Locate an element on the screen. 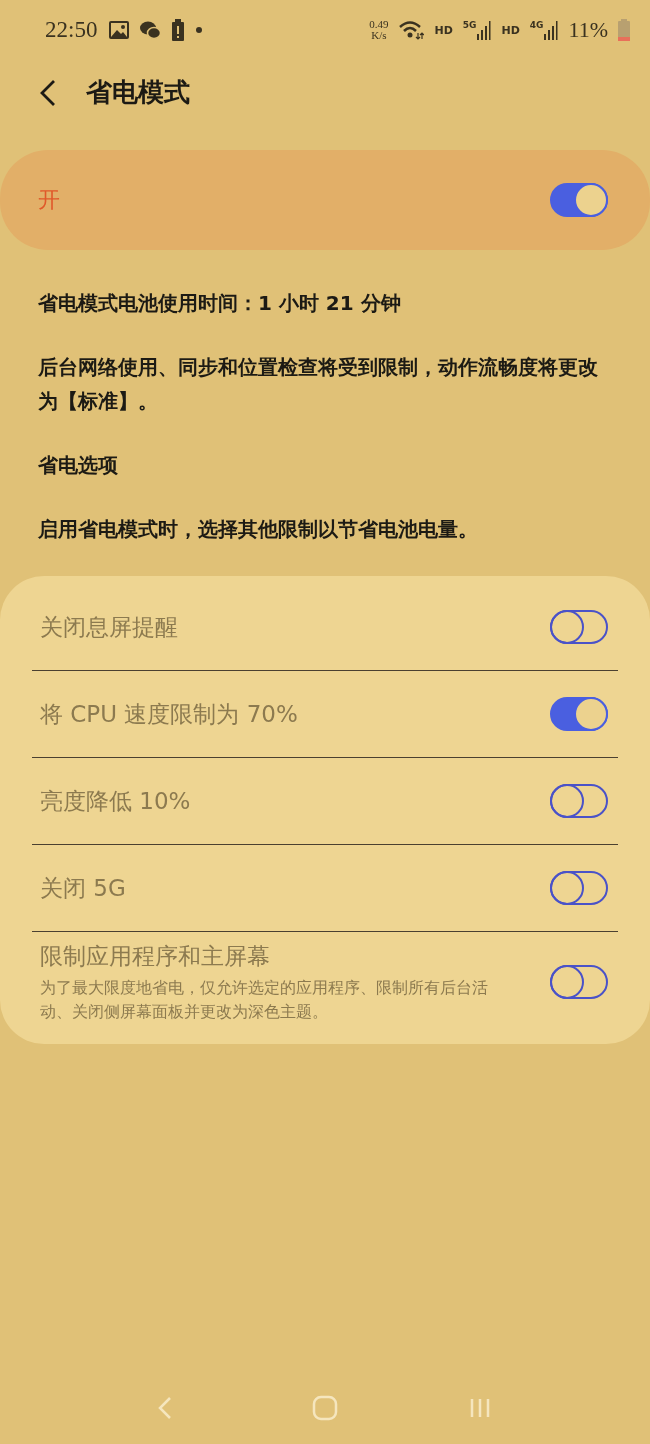 The height and width of the screenshot is (1444, 650). battery-alert-icon is located at coordinates (178, 30).